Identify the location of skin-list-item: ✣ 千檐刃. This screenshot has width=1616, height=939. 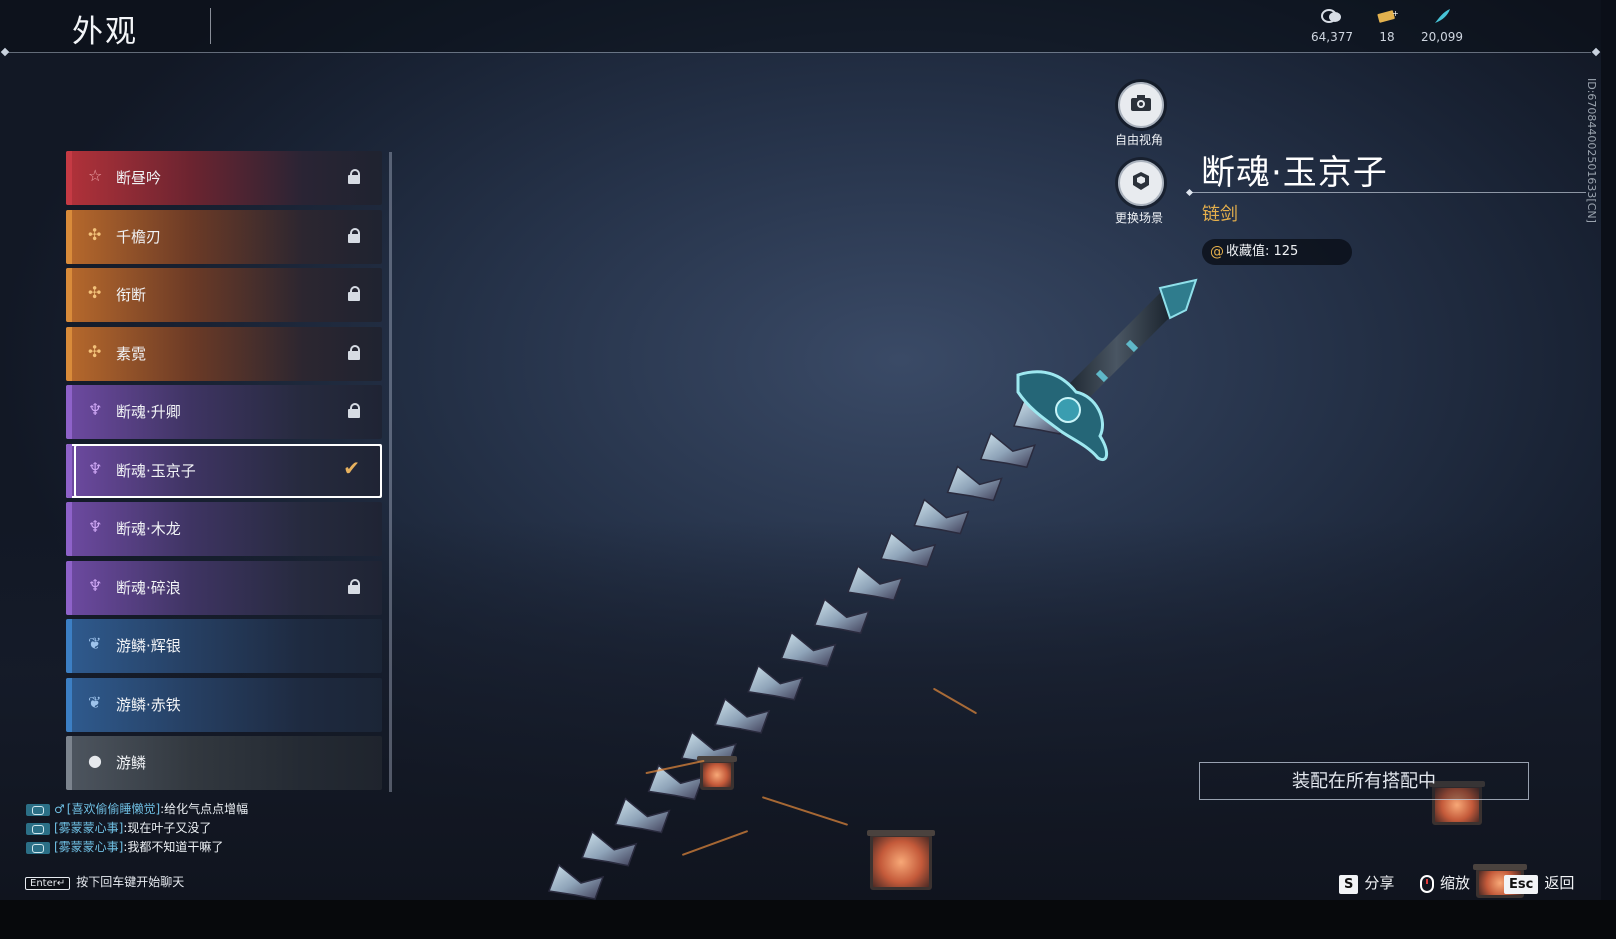
(224, 236).